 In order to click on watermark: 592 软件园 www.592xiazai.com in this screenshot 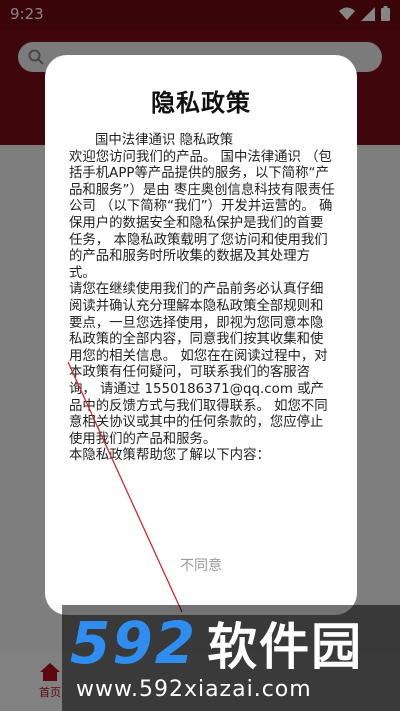, I will do `click(231, 658)`.